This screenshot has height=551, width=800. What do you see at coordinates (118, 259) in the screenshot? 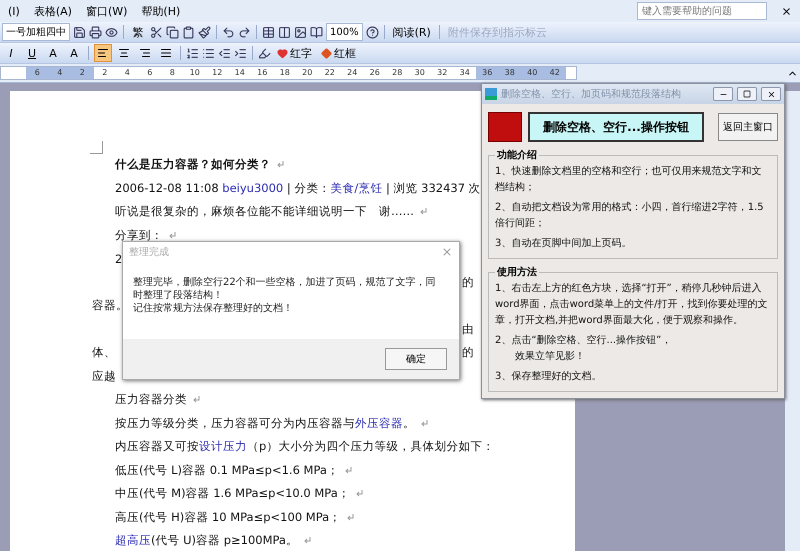
I see `text-fragment: 2` at bounding box center [118, 259].